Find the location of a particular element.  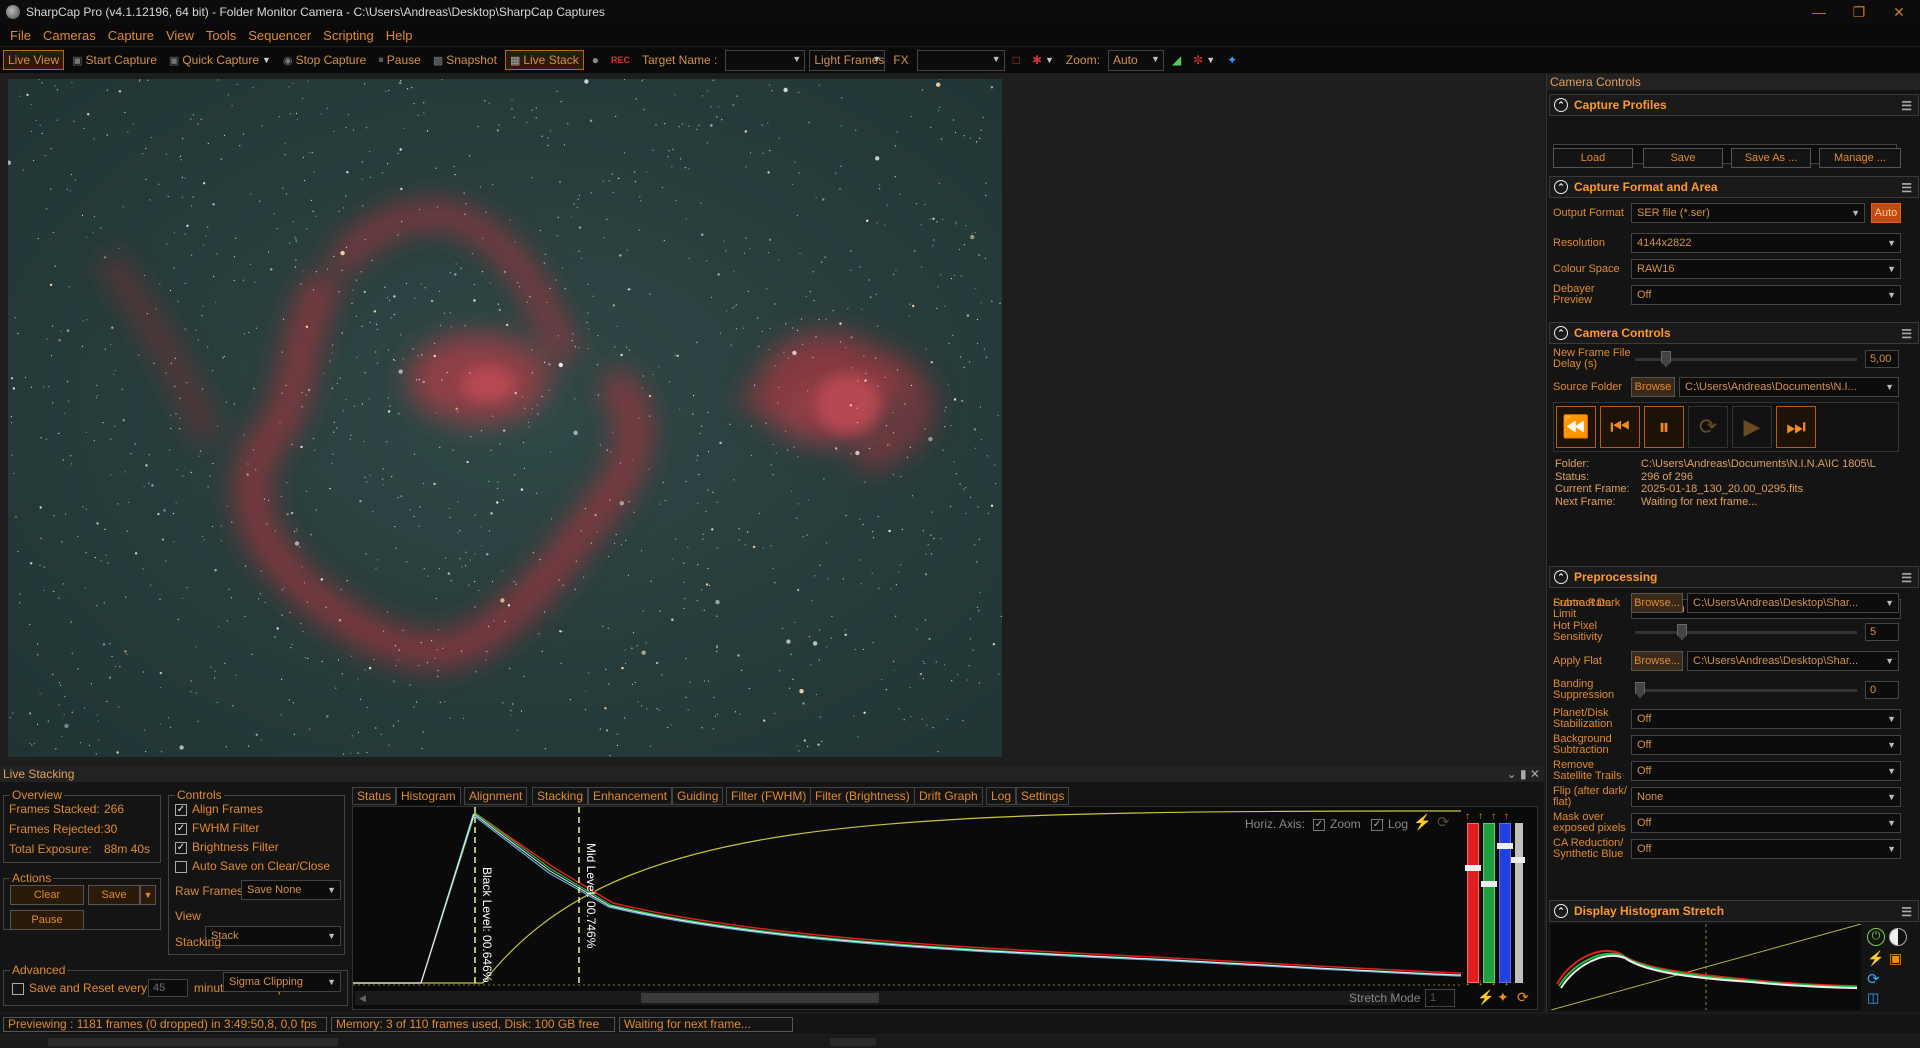

star-icon: ✦ is located at coordinates (1503, 997).